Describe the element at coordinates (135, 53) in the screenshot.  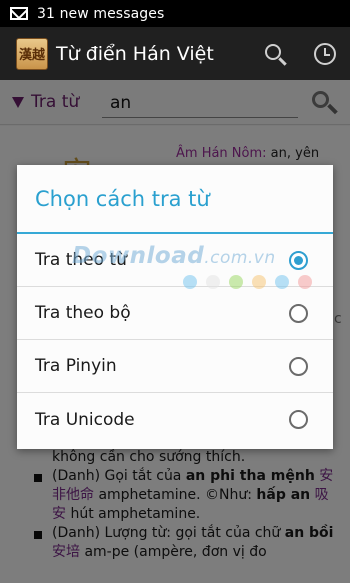
I see `app-title: Từ điển Hán Việt` at that location.